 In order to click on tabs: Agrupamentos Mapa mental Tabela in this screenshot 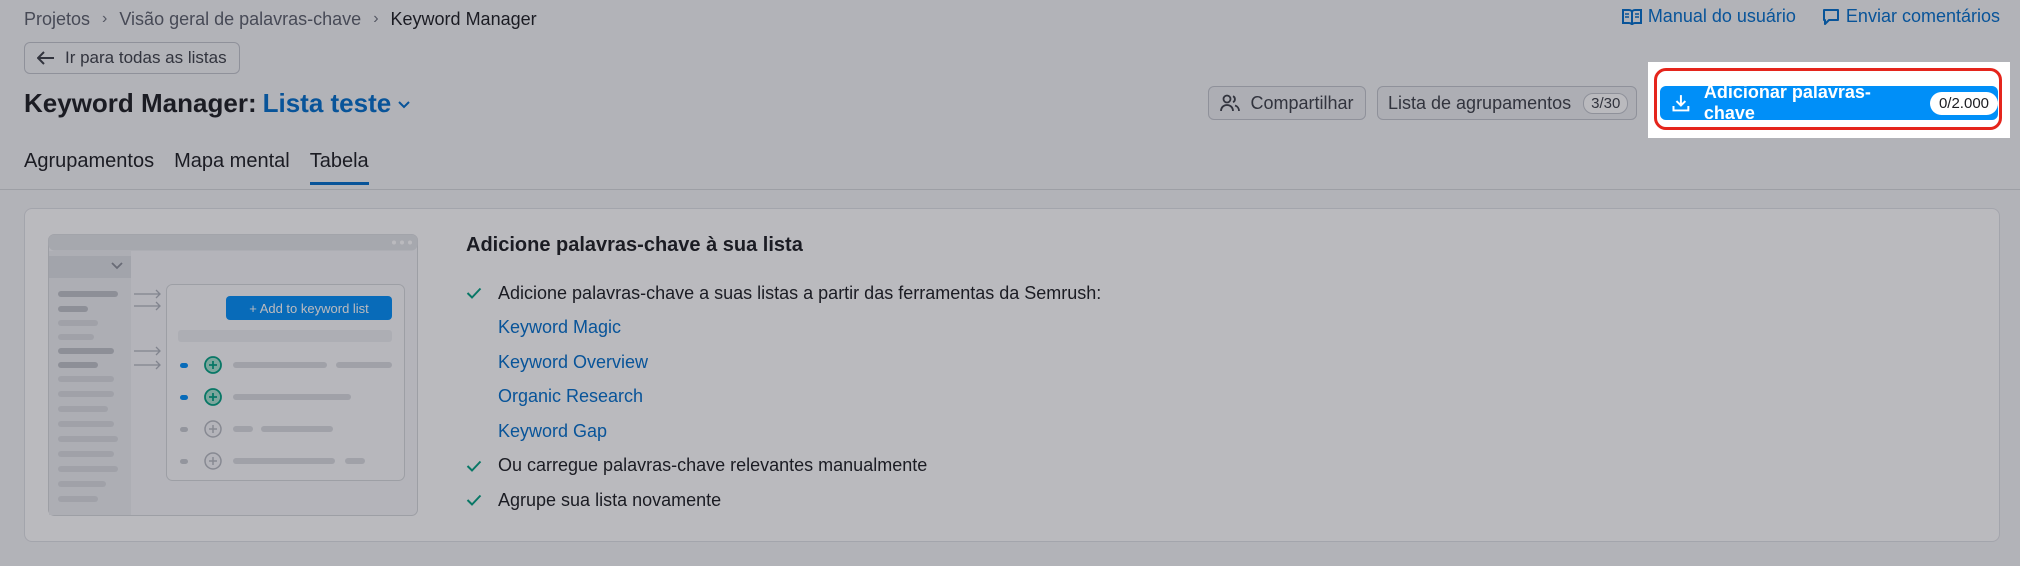, I will do `click(206, 167)`.